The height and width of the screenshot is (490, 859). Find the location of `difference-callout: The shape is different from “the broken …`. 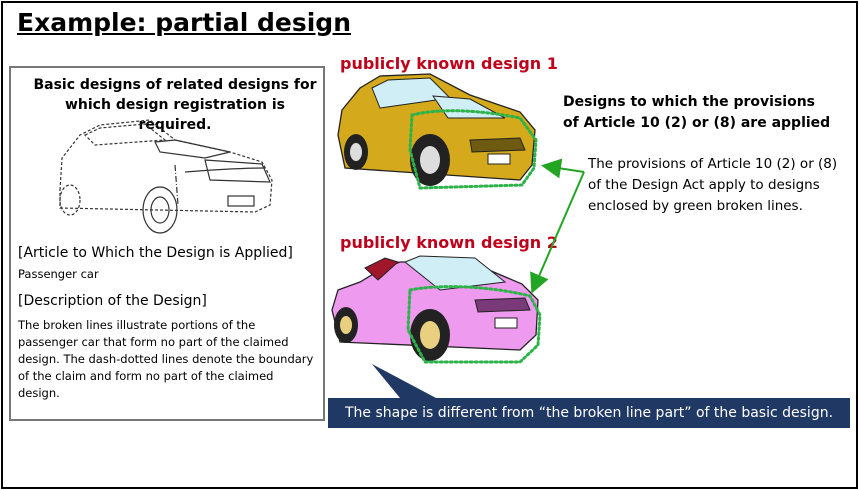

difference-callout: The shape is different from “the broken … is located at coordinates (589, 413).